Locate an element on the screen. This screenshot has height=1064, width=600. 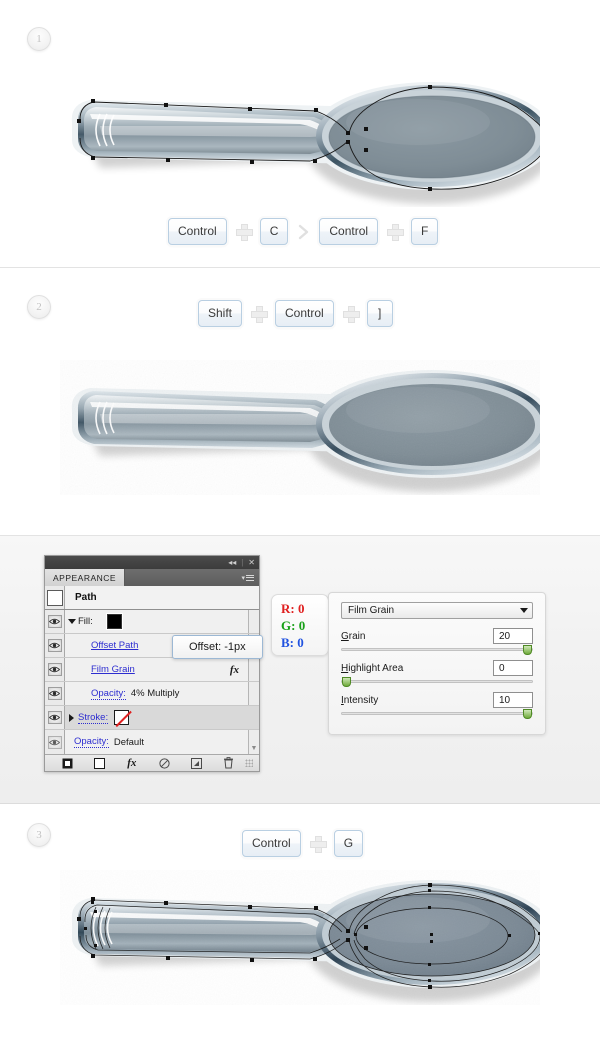
intensity-label: Intensity is located at coordinates (360, 700).